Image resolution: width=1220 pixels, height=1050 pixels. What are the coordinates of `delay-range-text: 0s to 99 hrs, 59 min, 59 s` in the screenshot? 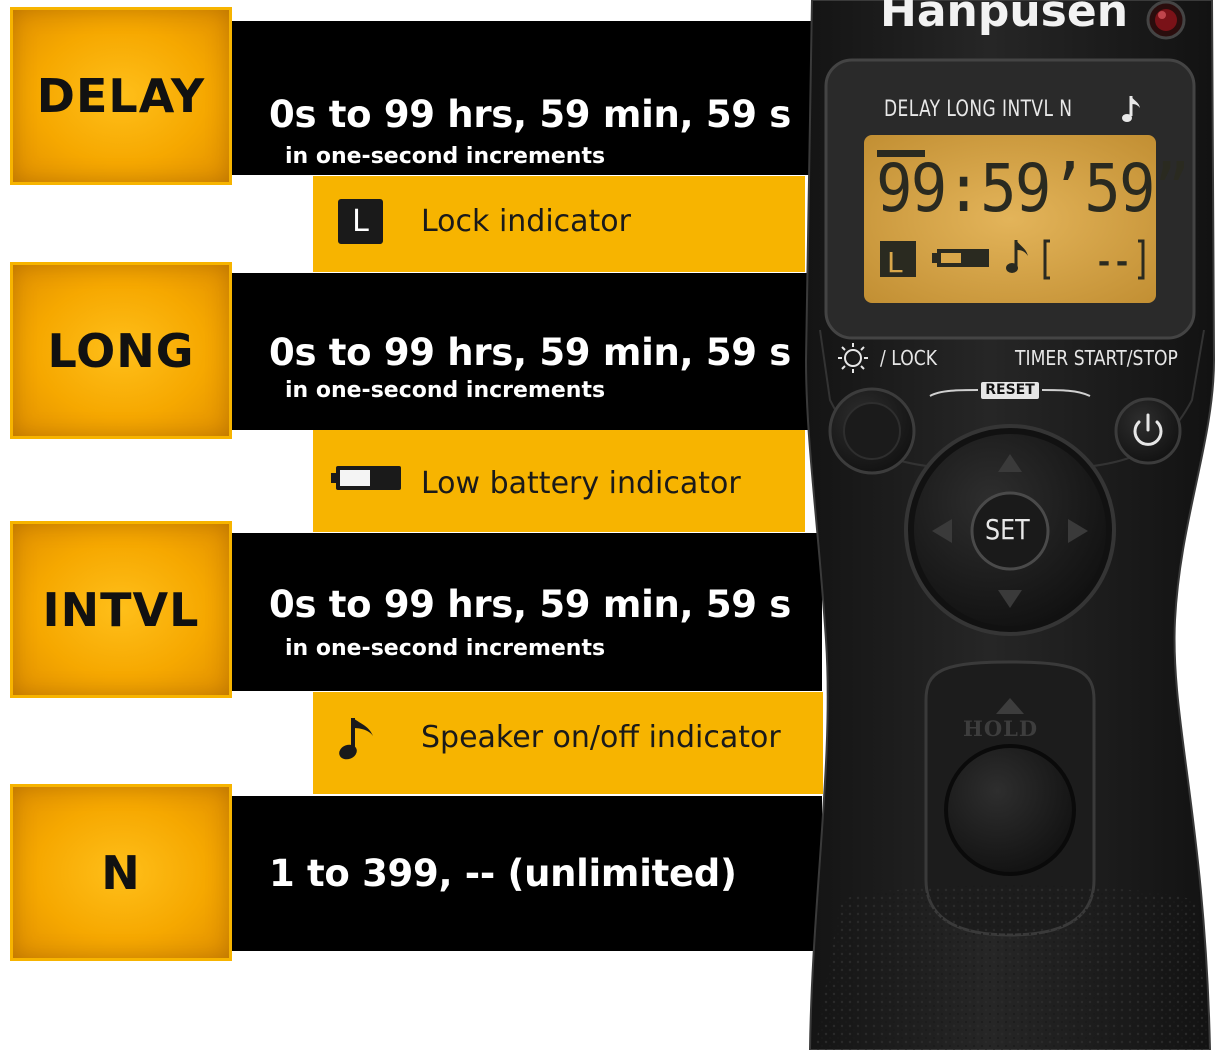 It's located at (530, 114).